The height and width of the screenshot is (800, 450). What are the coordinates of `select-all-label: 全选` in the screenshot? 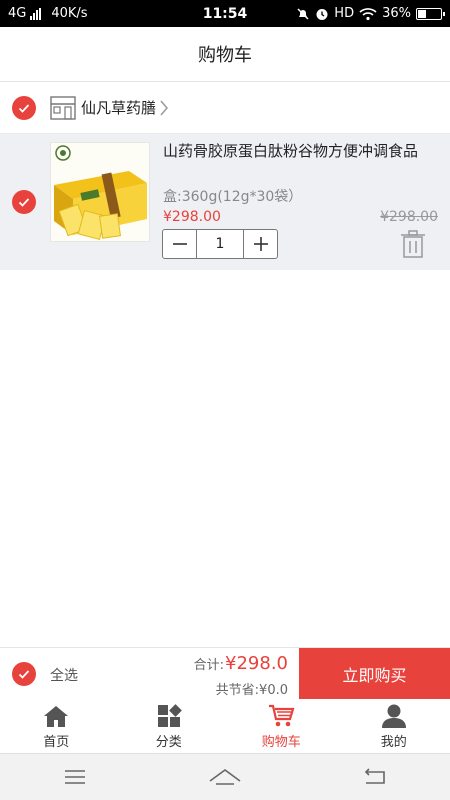 It's located at (64, 675).